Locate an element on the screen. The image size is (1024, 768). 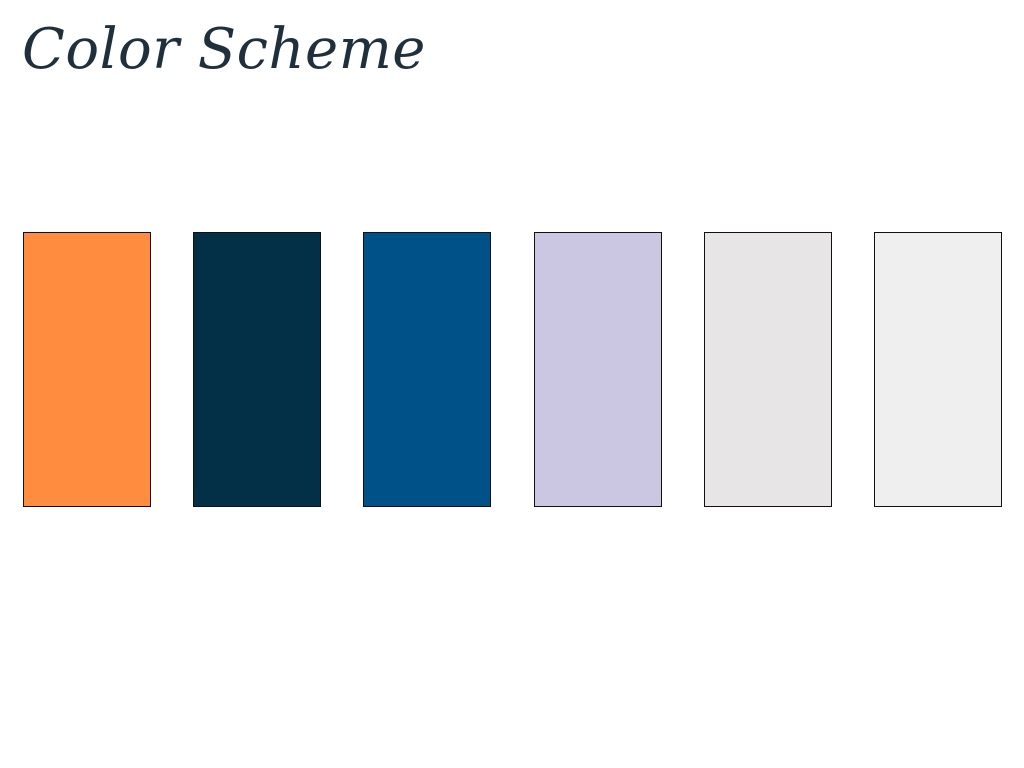
swatch-dark-navy is located at coordinates (257, 369).